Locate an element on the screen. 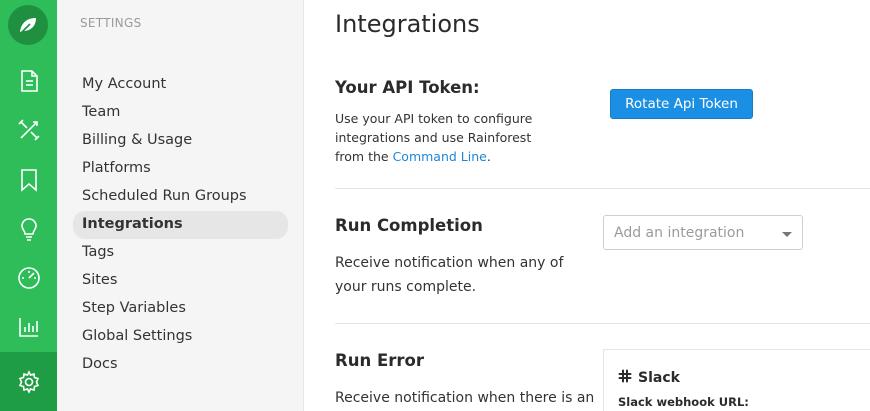 This screenshot has width=870, height=411. command-line-link: Command Line is located at coordinates (440, 156).